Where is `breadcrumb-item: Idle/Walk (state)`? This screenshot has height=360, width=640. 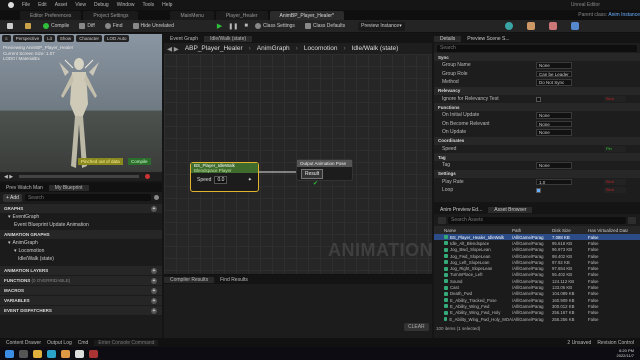 breadcrumb-item: Idle/Walk (state) is located at coordinates (375, 48).